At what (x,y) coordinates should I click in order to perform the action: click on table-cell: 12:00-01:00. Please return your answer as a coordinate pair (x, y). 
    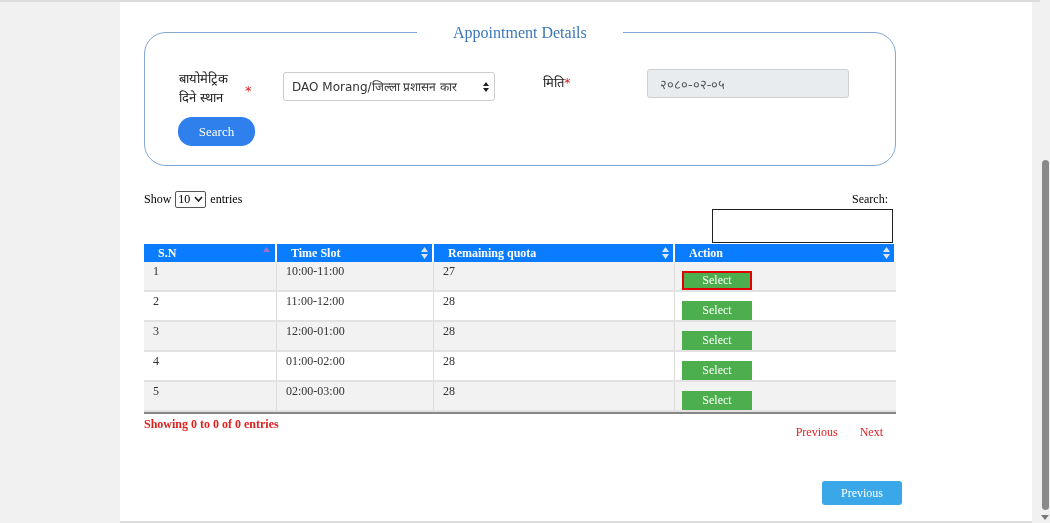
    Looking at the image, I should click on (315, 331).